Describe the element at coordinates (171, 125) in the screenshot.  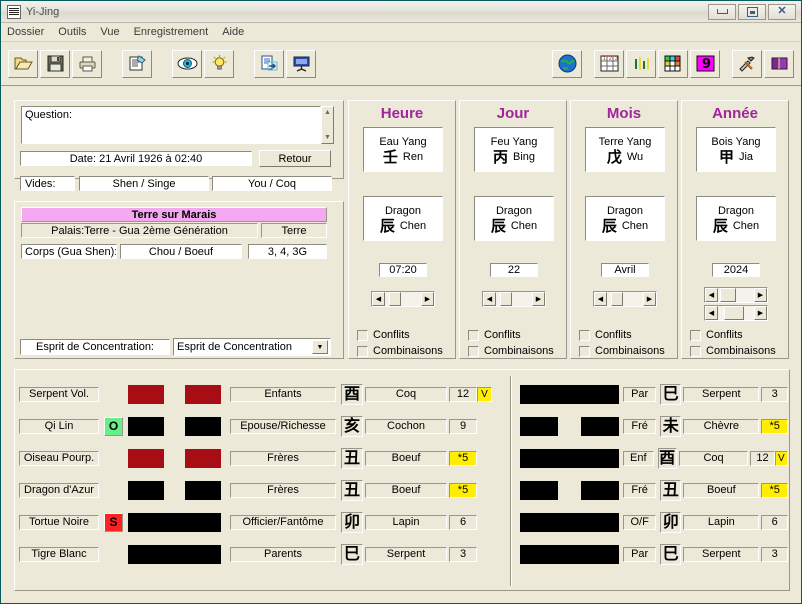
I see `question-input: Question:` at that location.